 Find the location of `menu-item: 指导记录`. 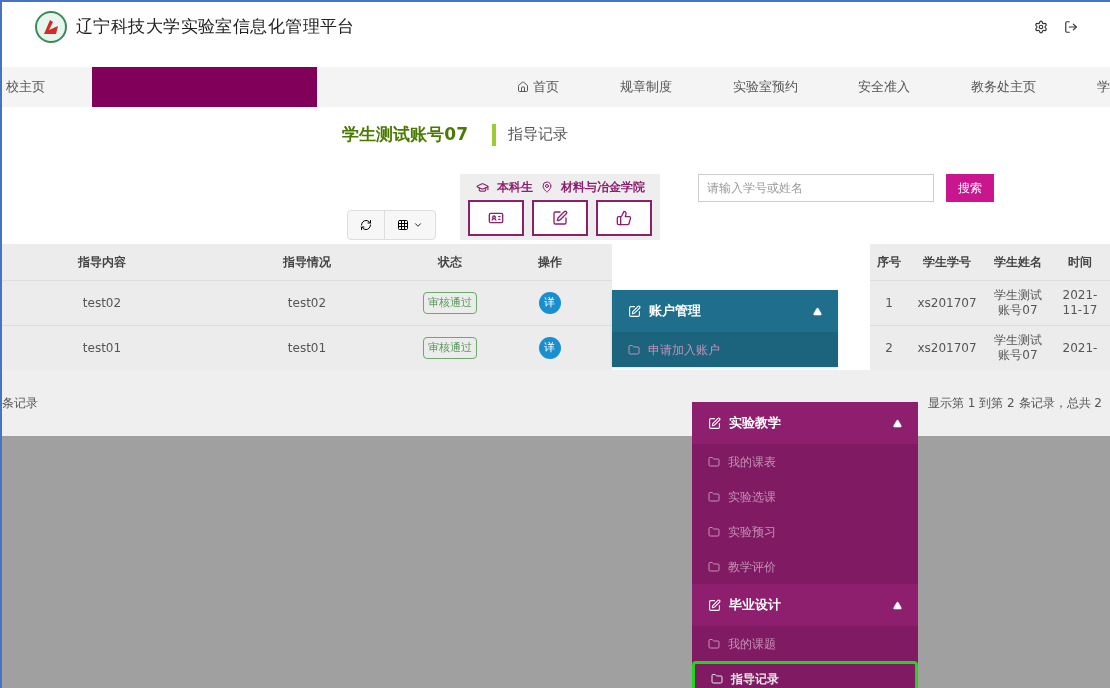

menu-item: 指导记录 is located at coordinates (805, 674).